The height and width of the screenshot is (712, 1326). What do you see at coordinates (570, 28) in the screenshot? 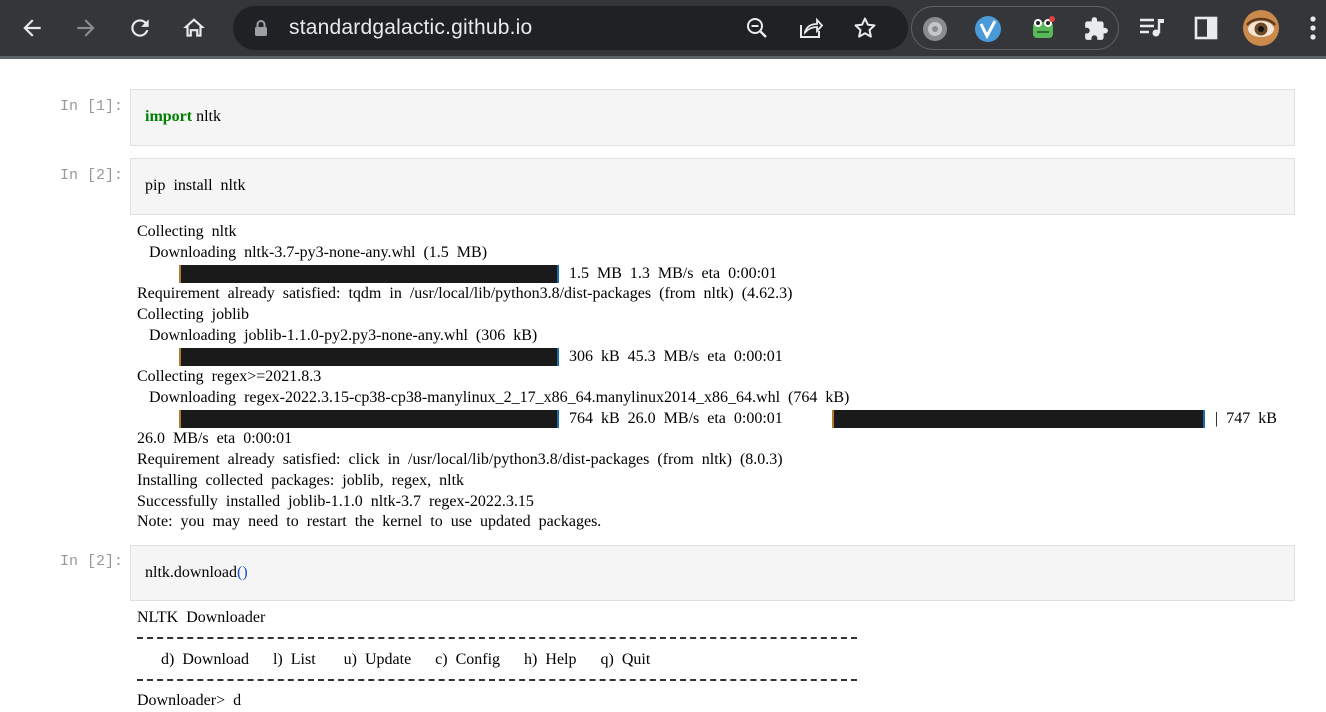
I see `address-bar: standardgalactic.github.io` at bounding box center [570, 28].